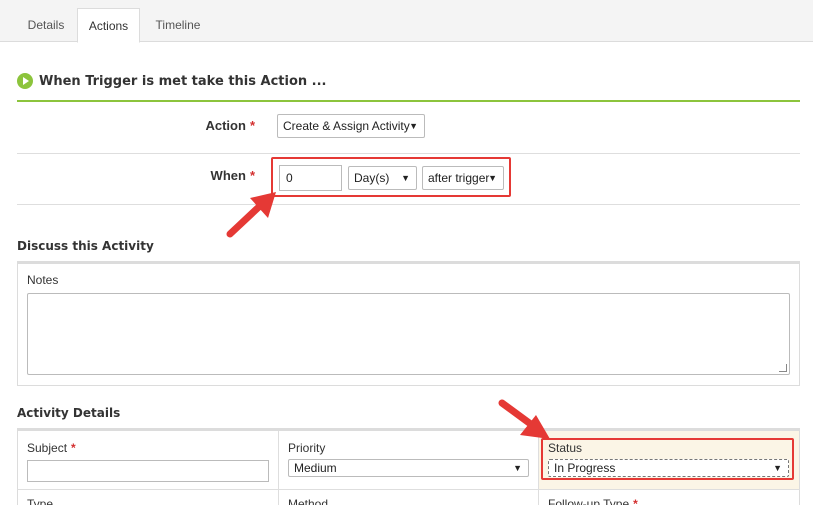  What do you see at coordinates (783, 368) in the screenshot?
I see `resize-grip-icon` at bounding box center [783, 368].